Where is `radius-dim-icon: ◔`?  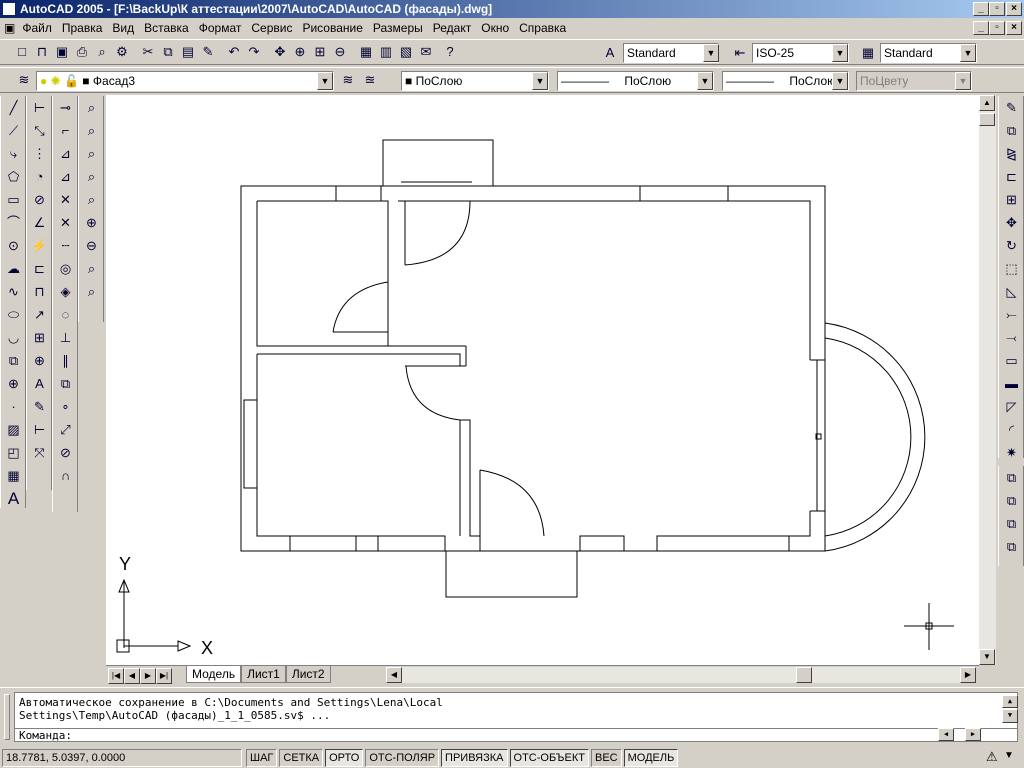 radius-dim-icon: ◔ is located at coordinates (39, 177).